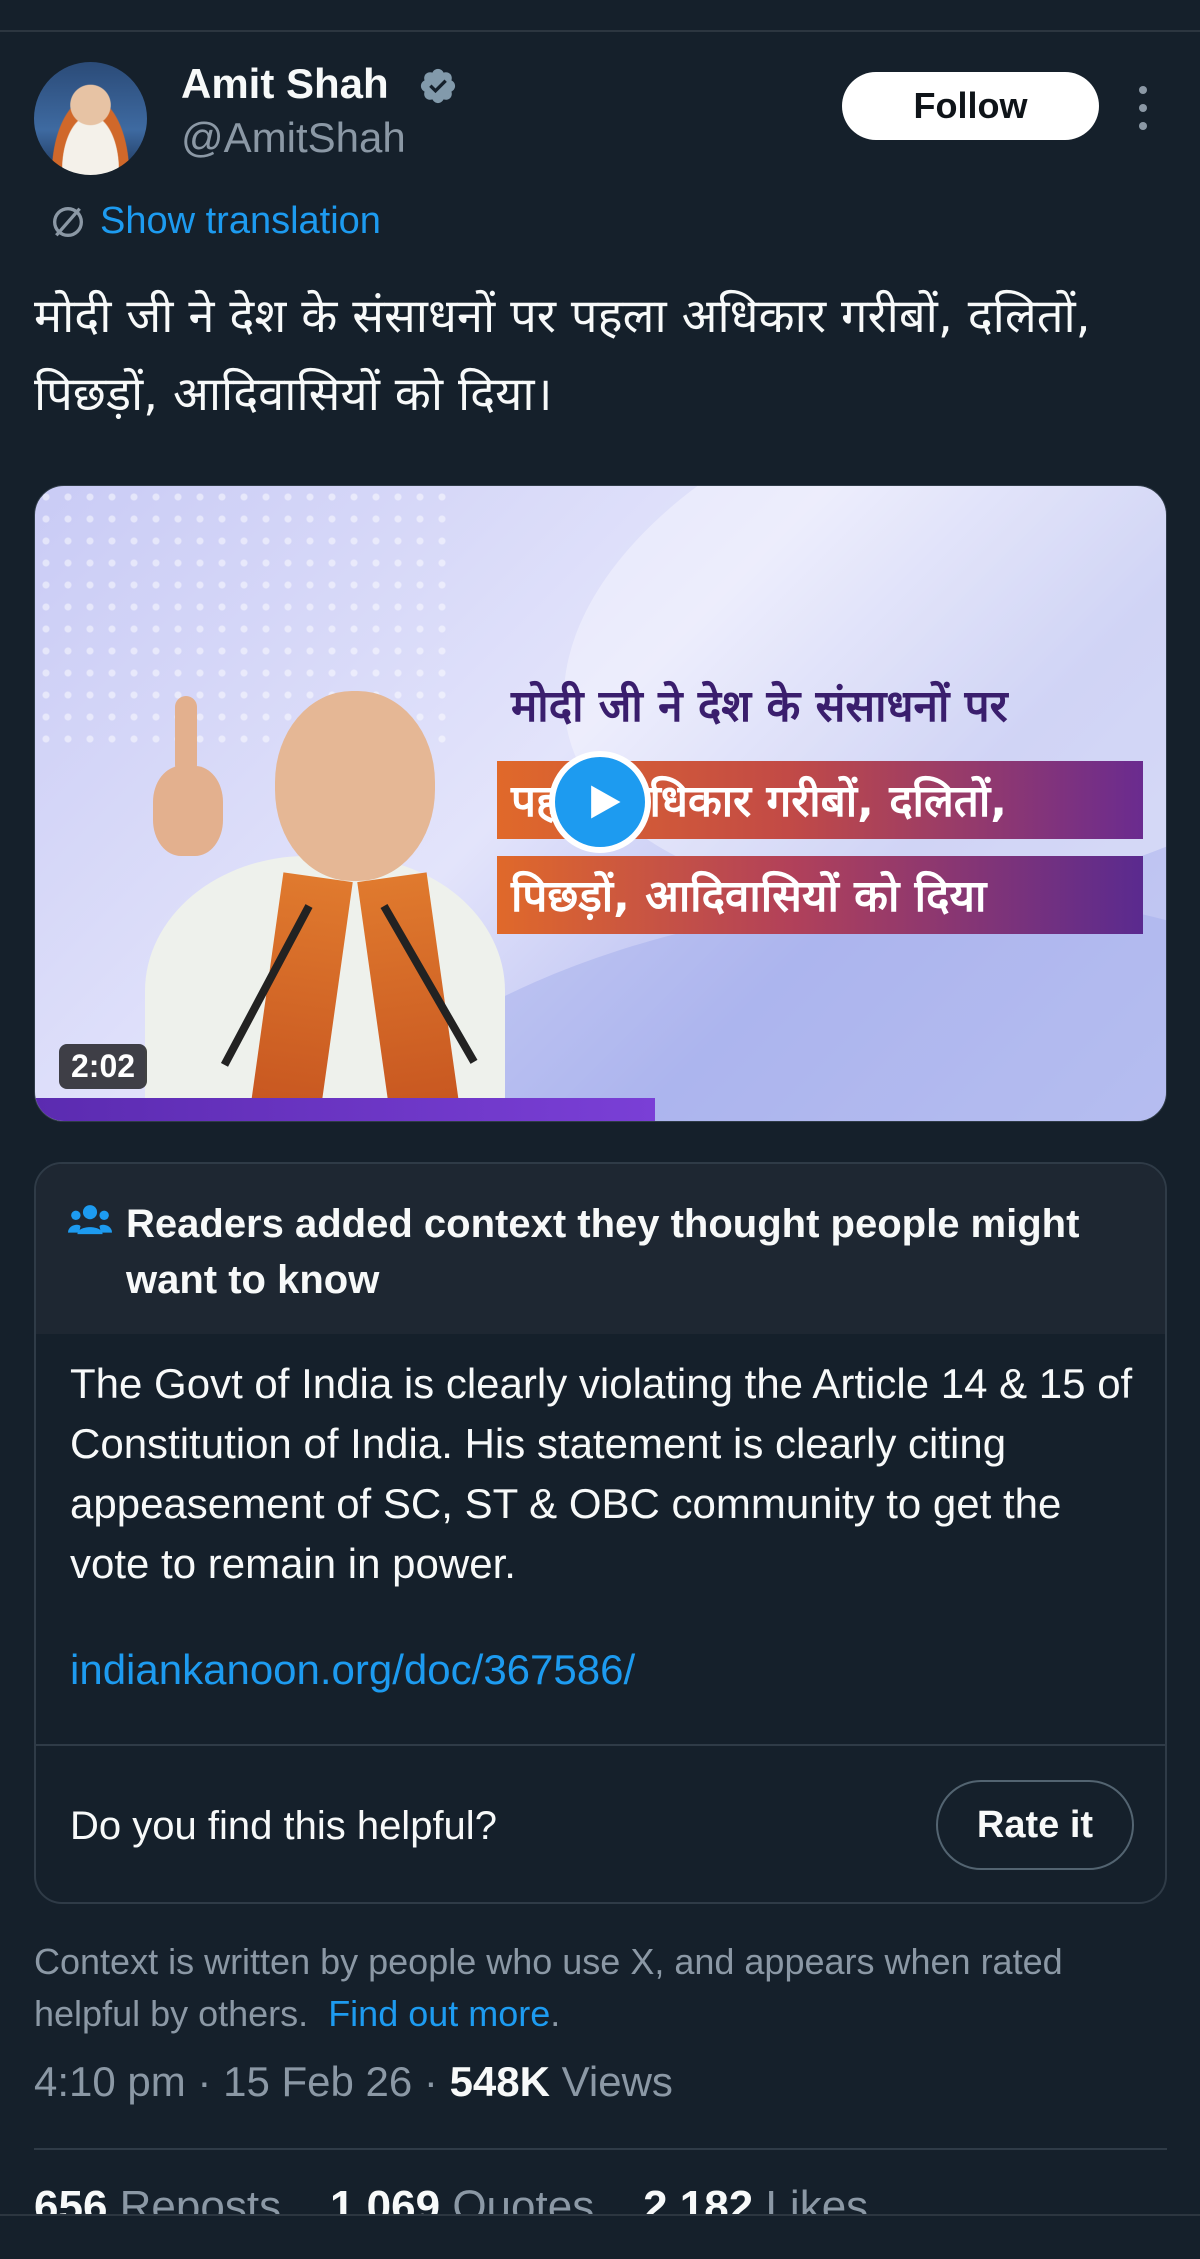 This screenshot has height=2259, width=1200. Describe the element at coordinates (970, 106) in the screenshot. I see `follow-button: Follow` at that location.